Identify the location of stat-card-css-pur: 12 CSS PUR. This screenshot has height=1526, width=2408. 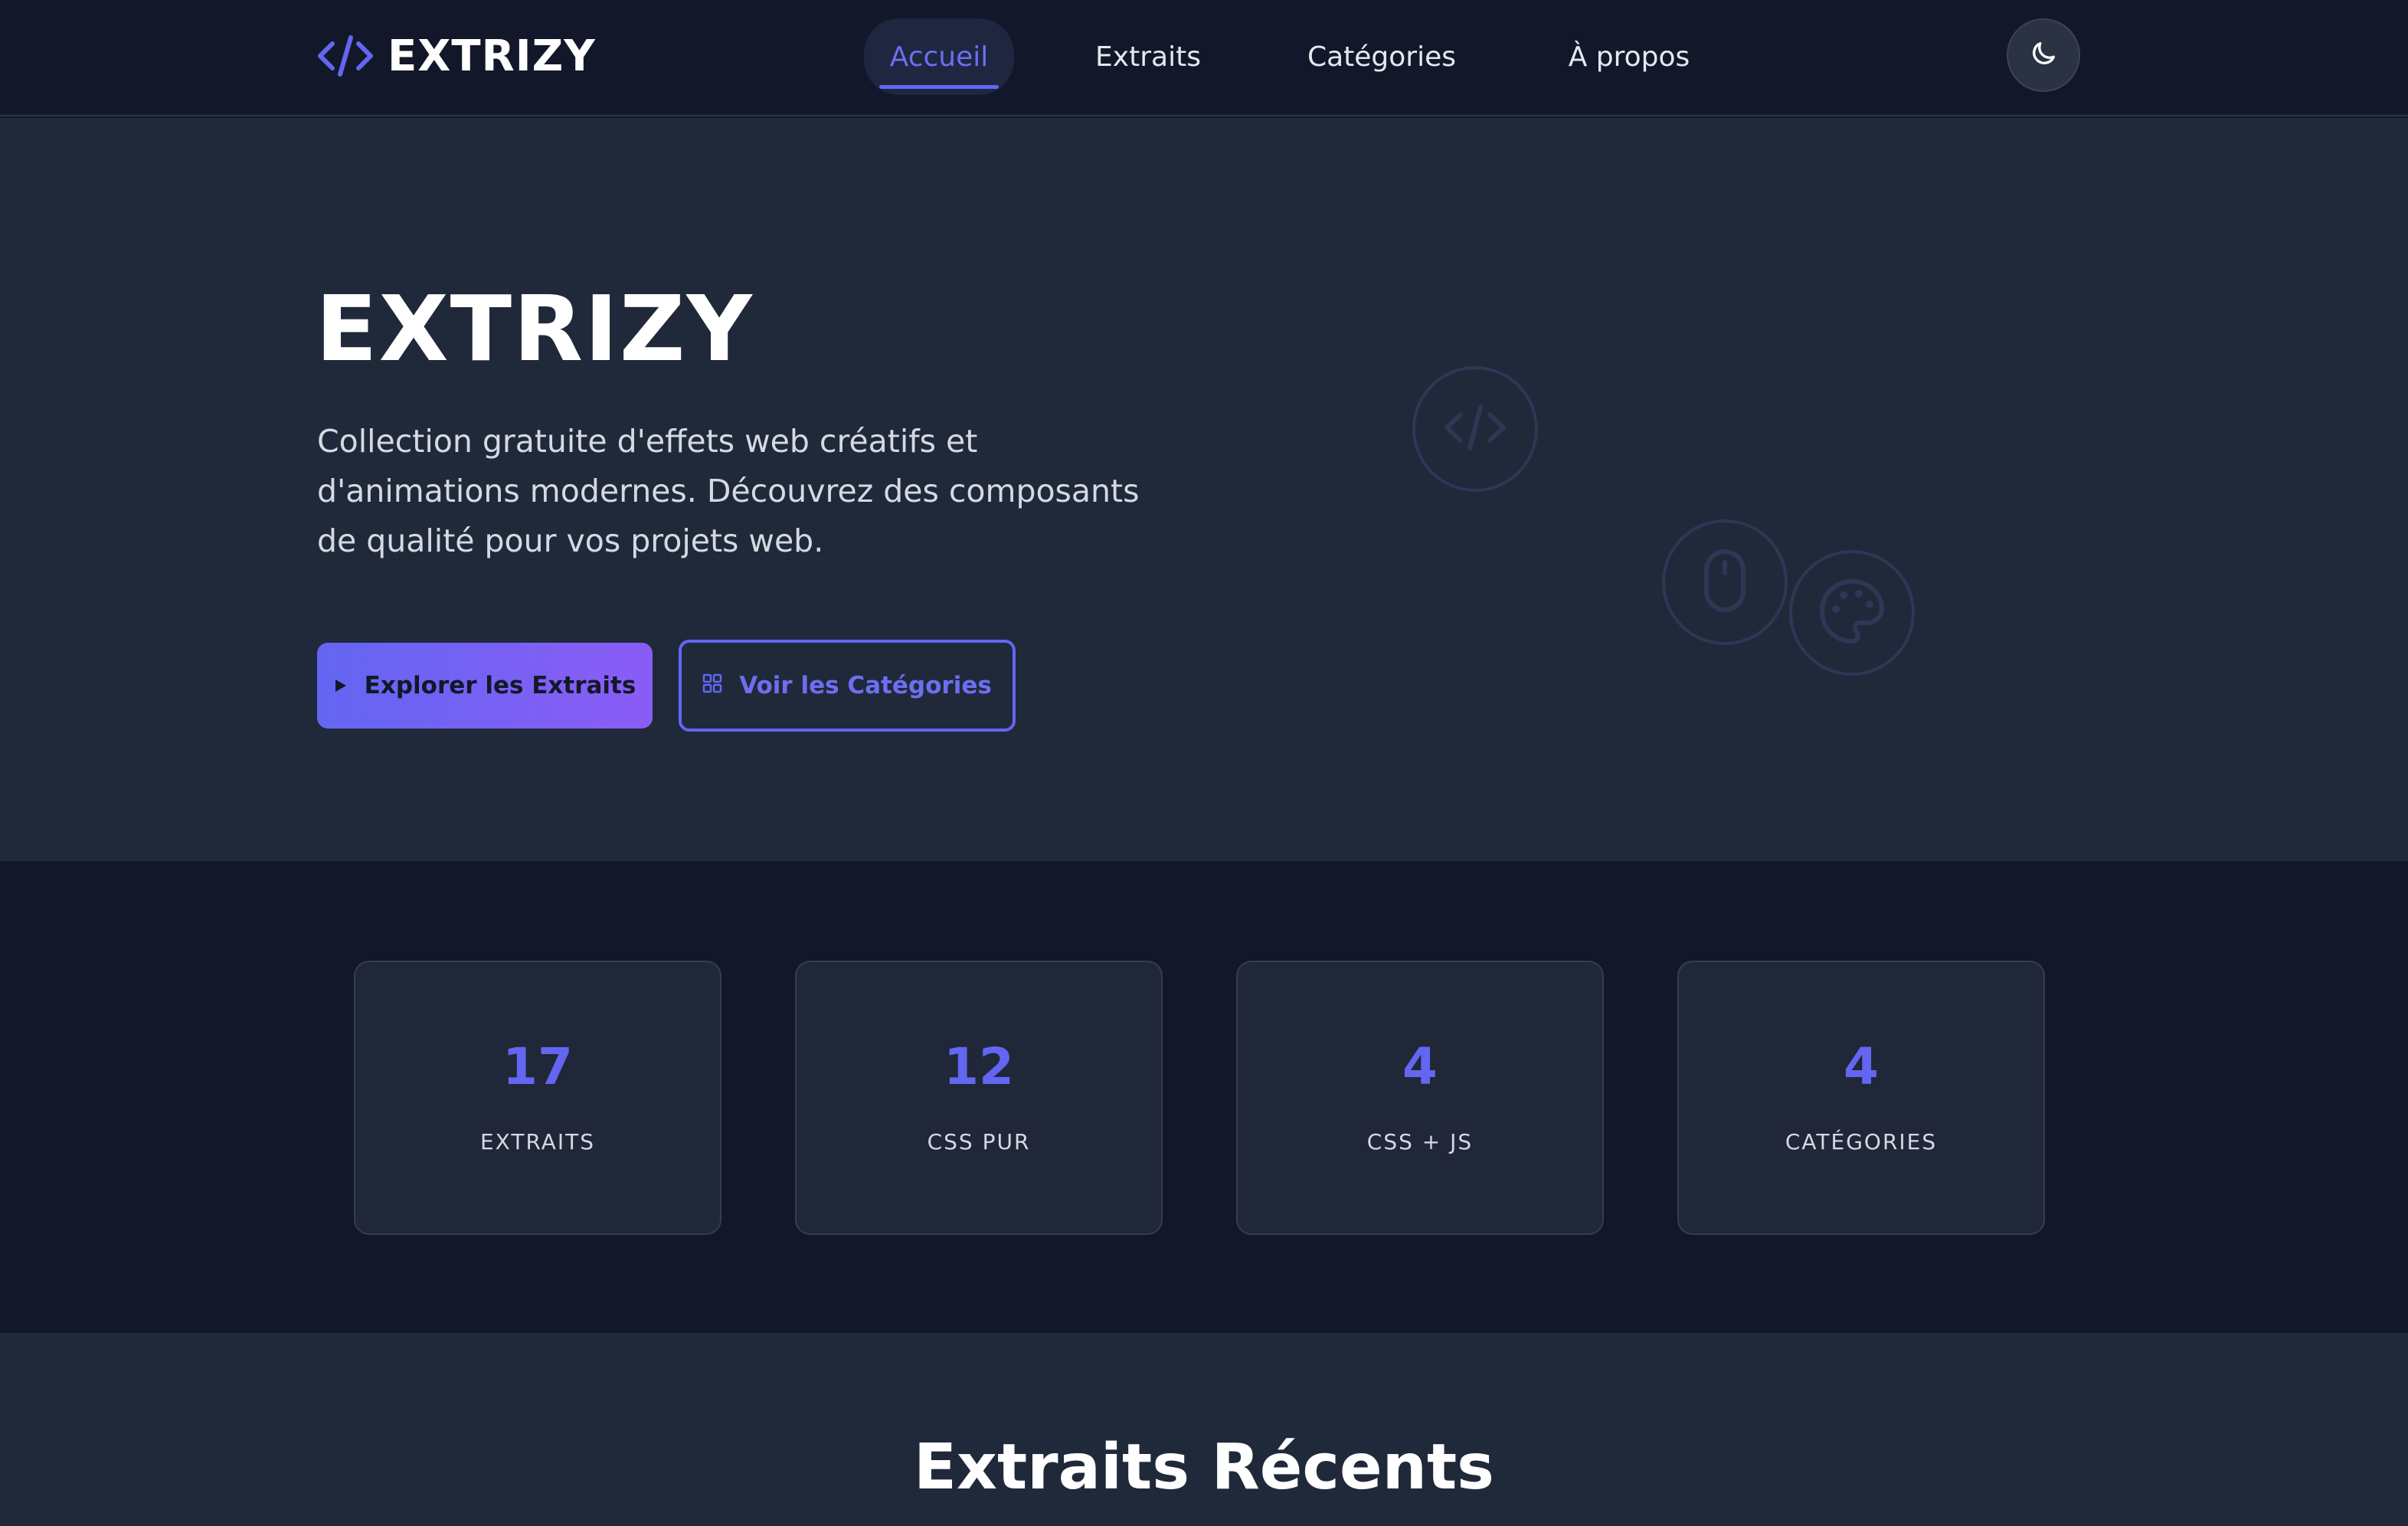
(979, 1098).